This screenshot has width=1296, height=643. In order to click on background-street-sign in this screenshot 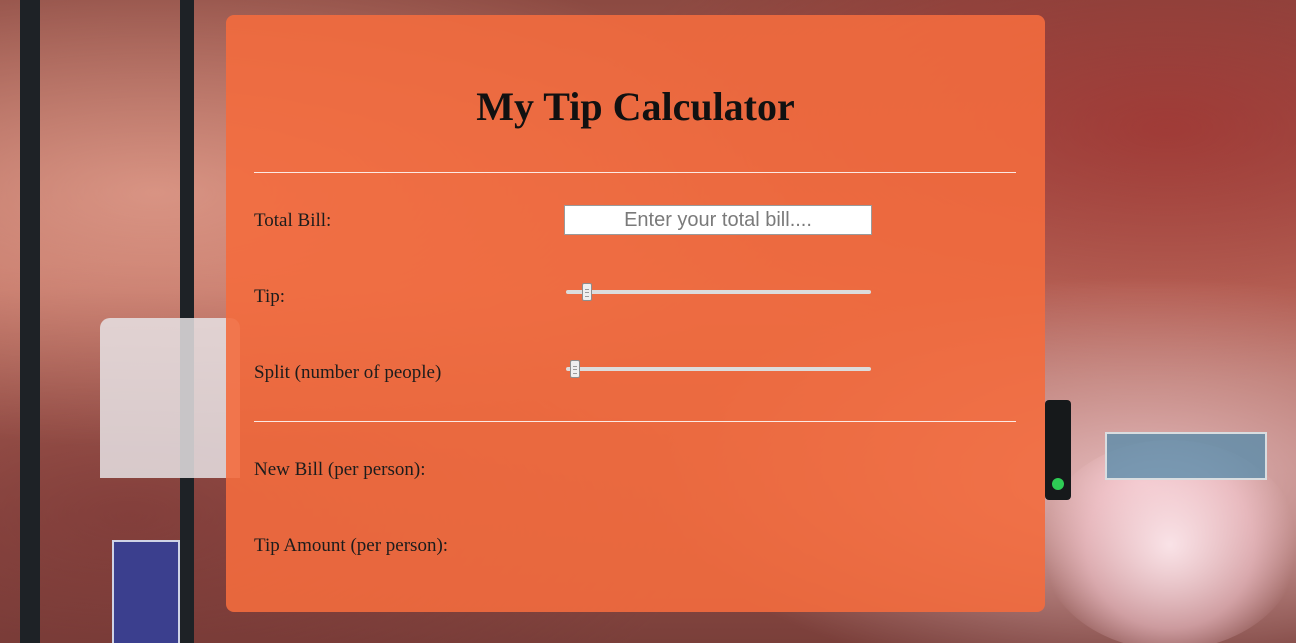, I will do `click(1186, 456)`.